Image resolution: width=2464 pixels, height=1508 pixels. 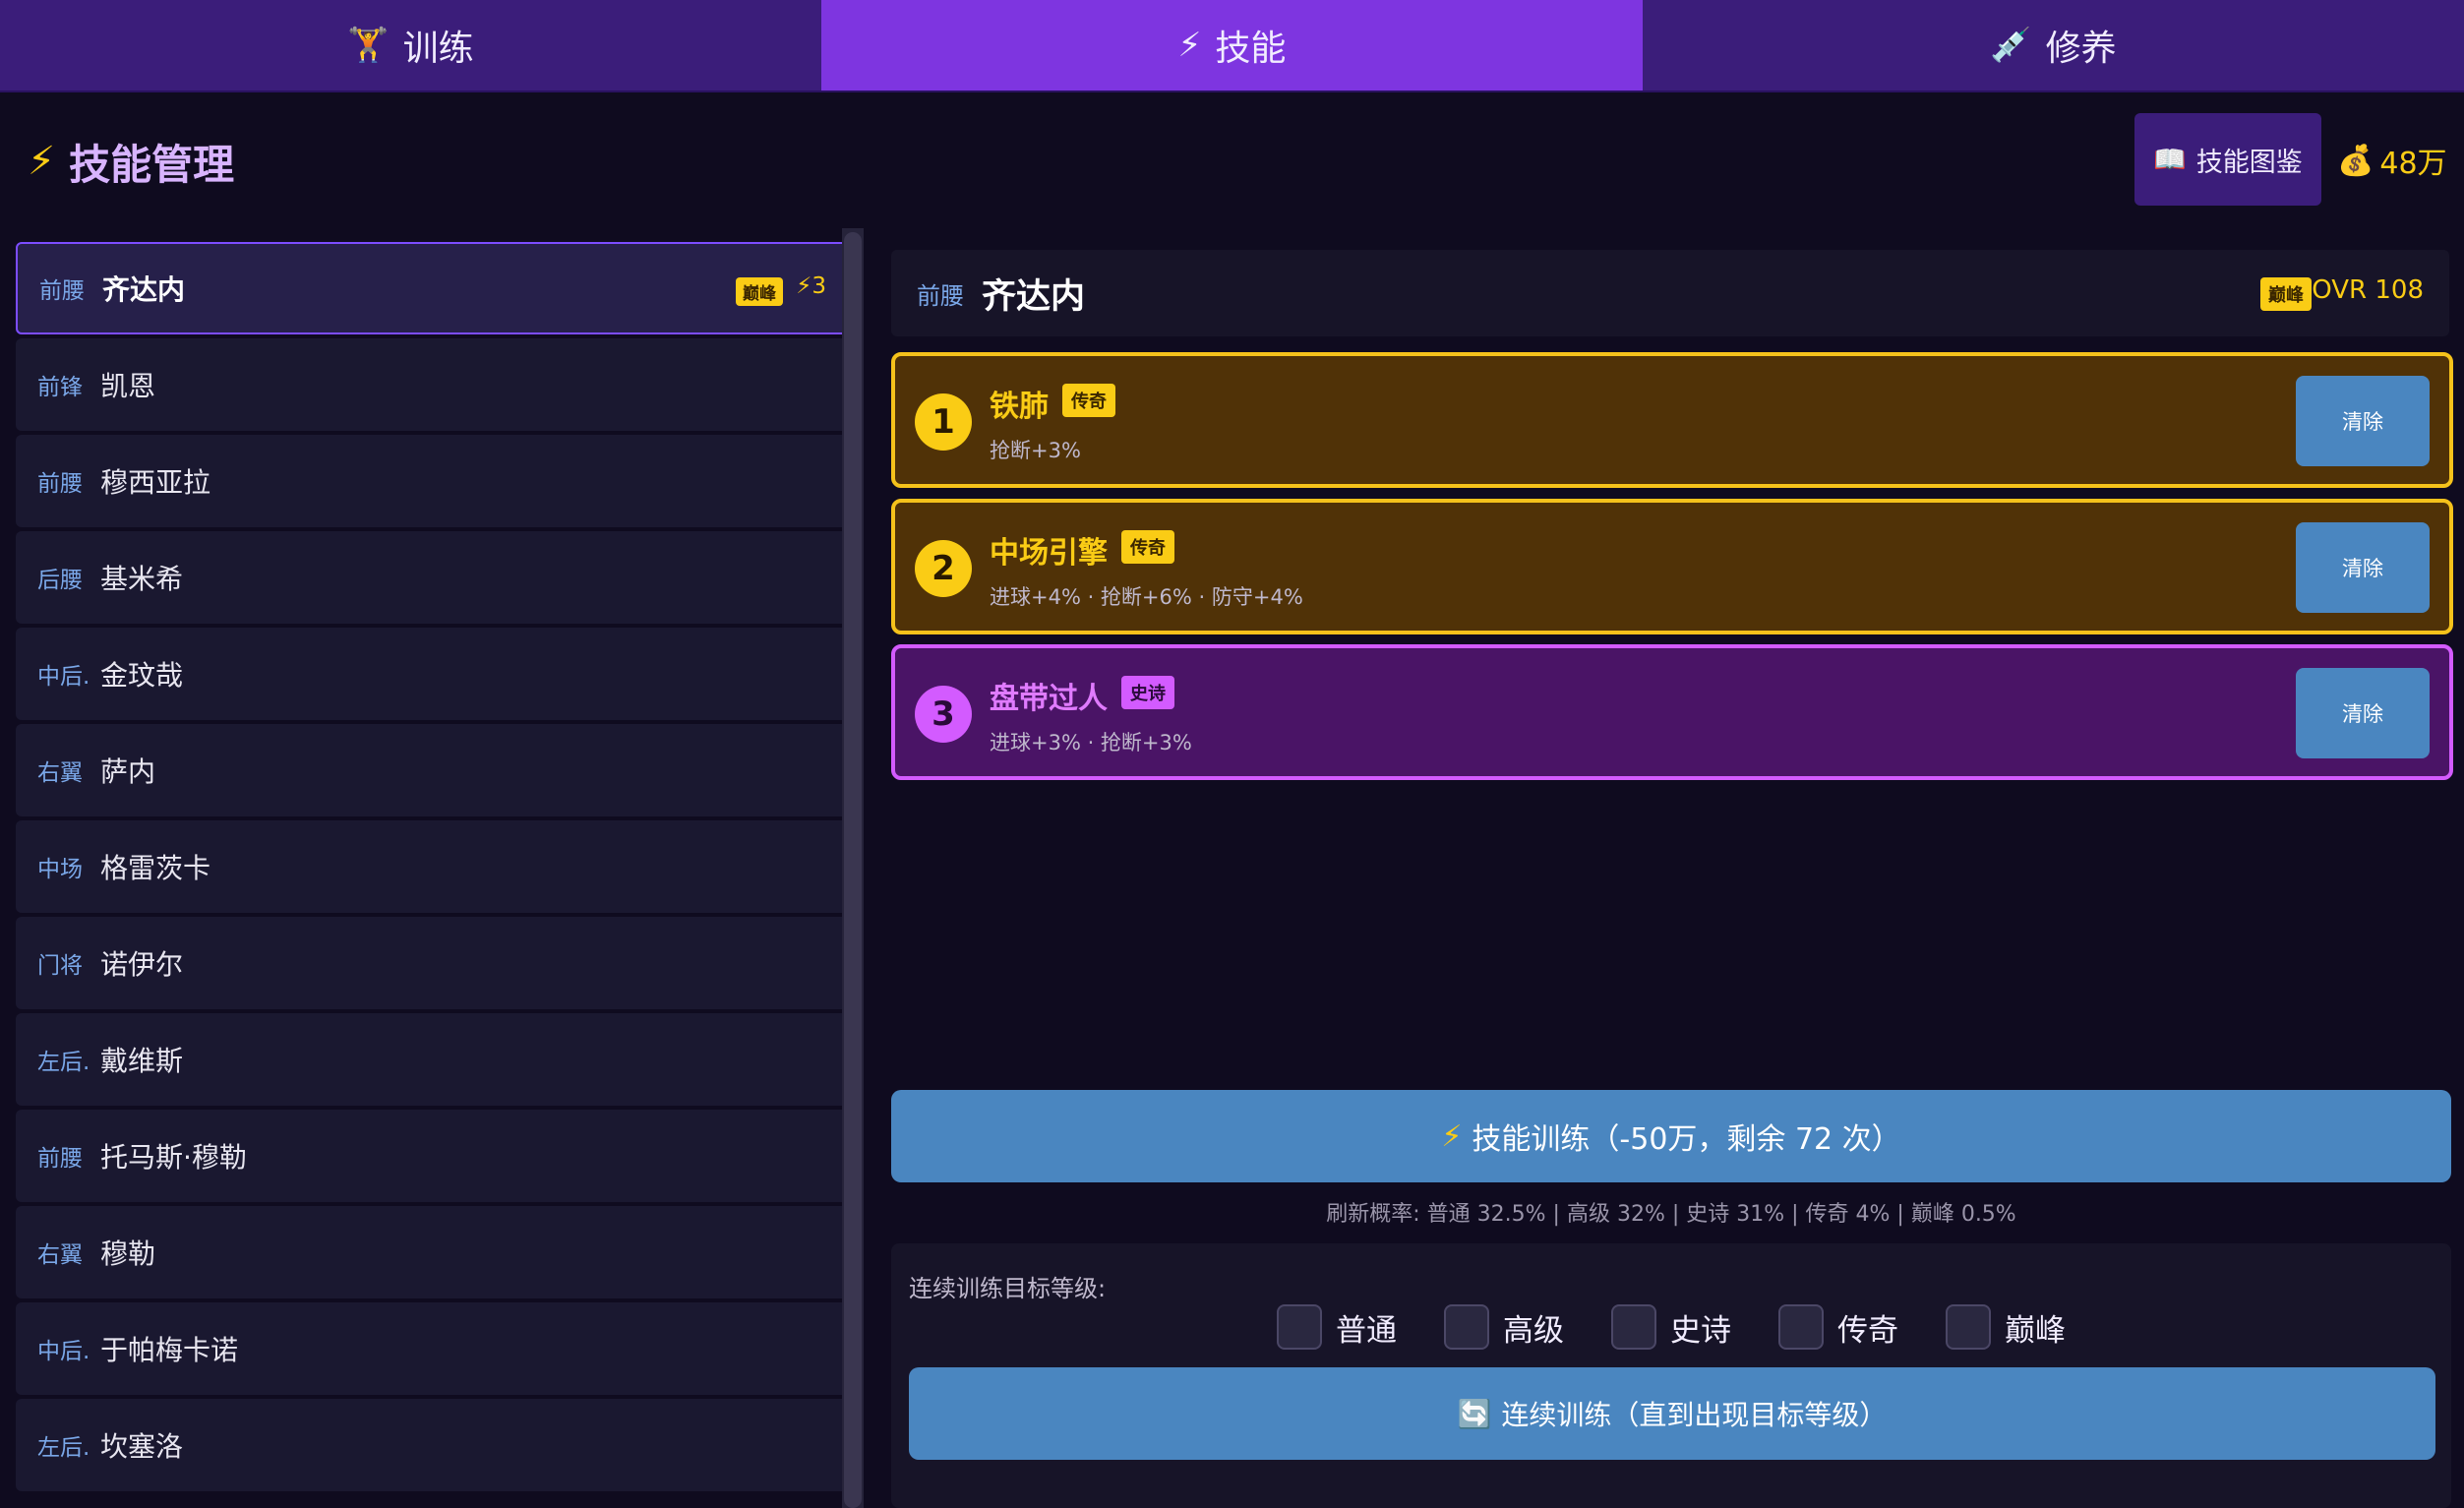 What do you see at coordinates (434, 384) in the screenshot?
I see `player-row: 前锋 凯恩` at bounding box center [434, 384].